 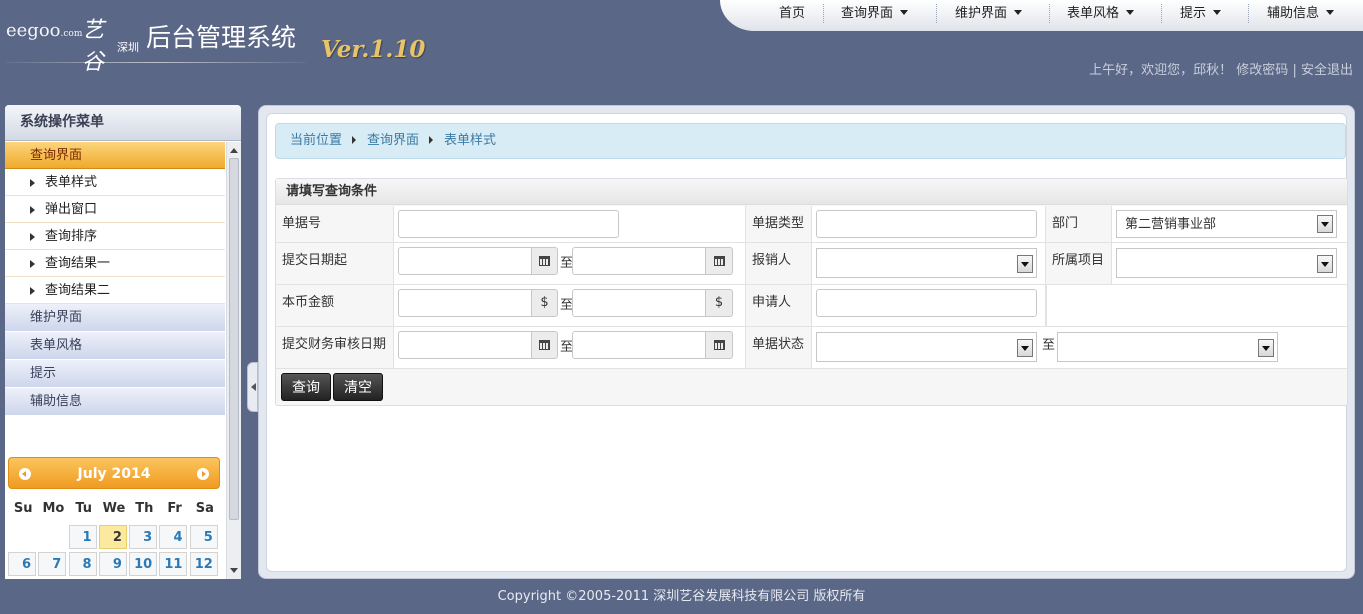 What do you see at coordinates (393, 140) in the screenshot?
I see `breadcrumb-item: 查询界面` at bounding box center [393, 140].